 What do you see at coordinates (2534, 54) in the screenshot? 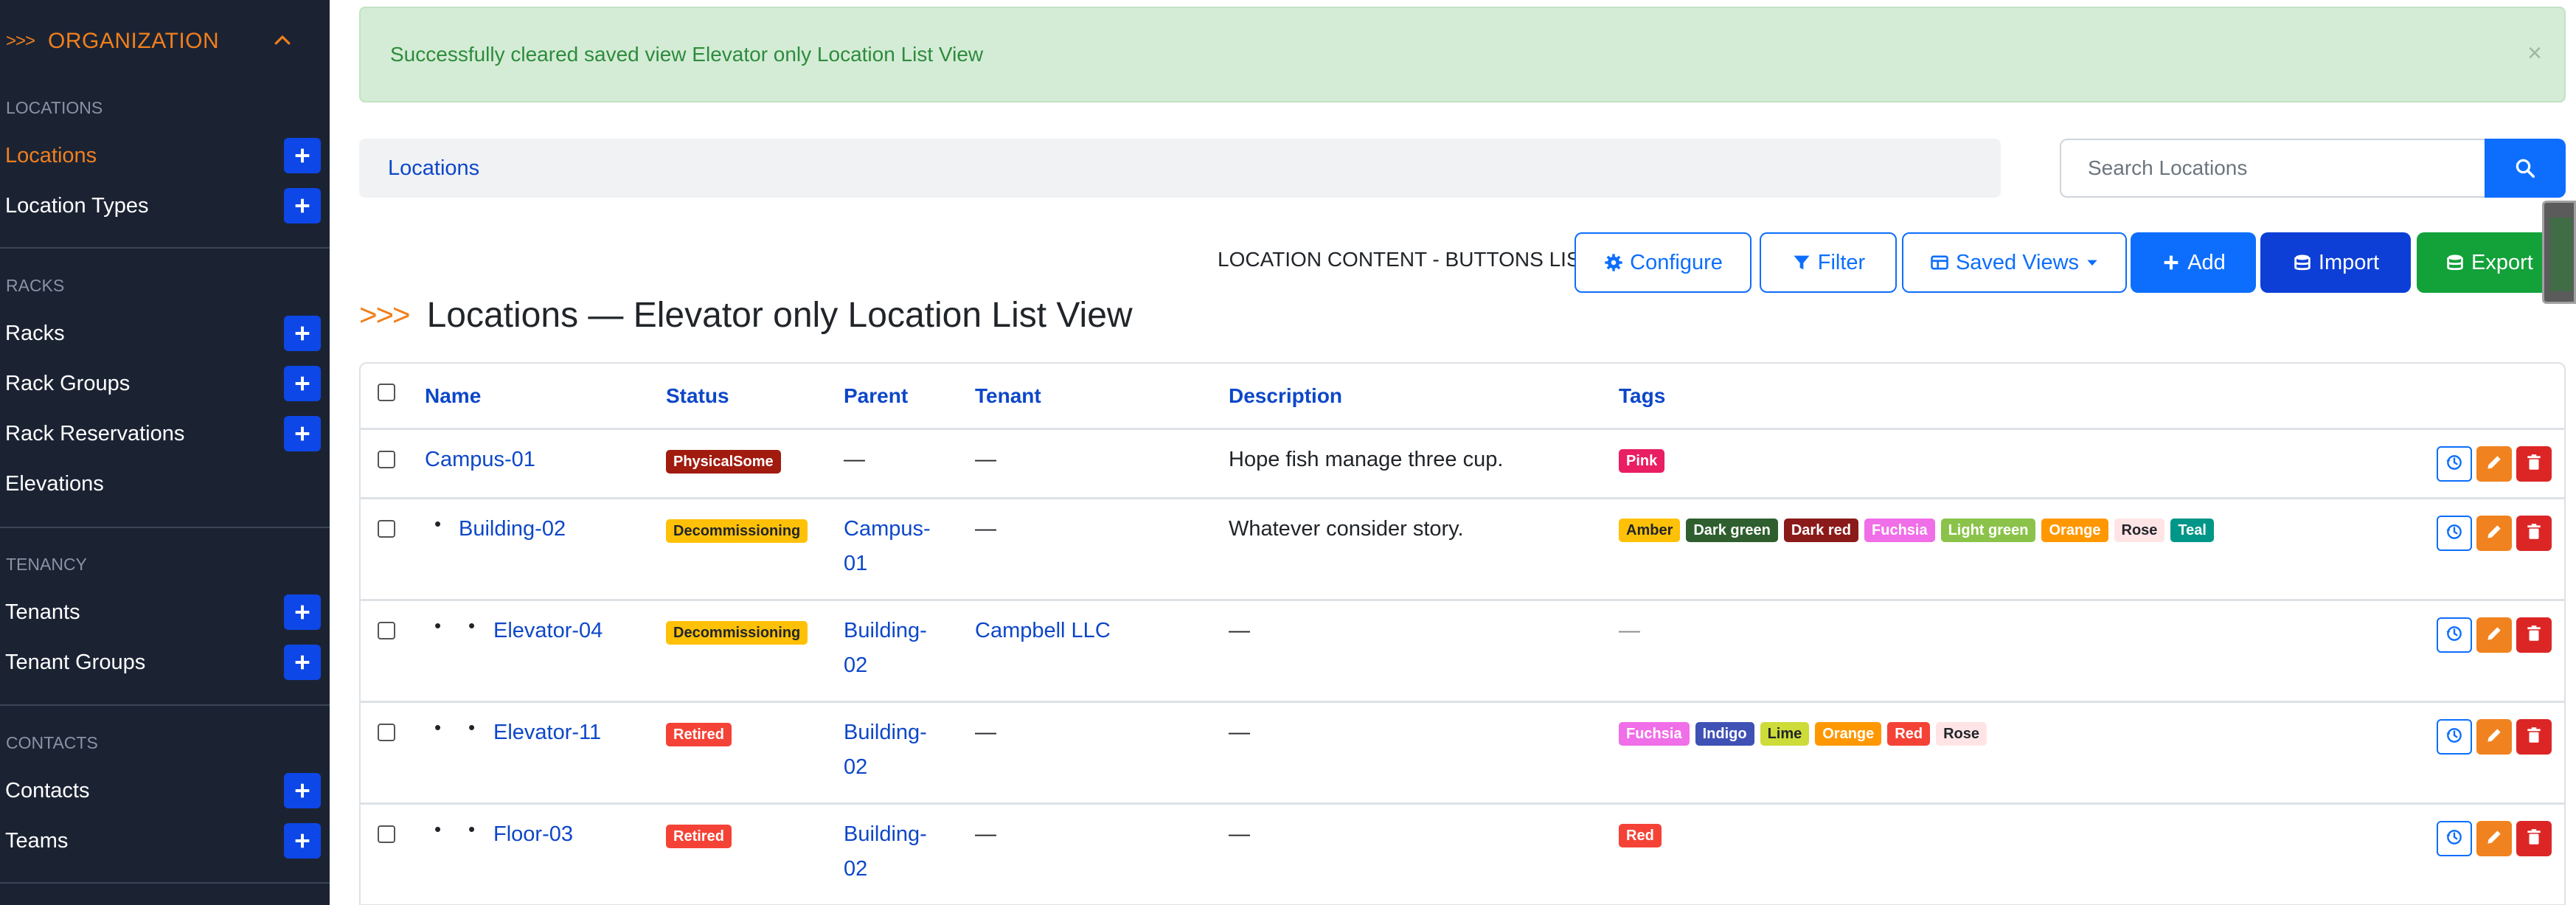
I see `close-icon: ×` at bounding box center [2534, 54].